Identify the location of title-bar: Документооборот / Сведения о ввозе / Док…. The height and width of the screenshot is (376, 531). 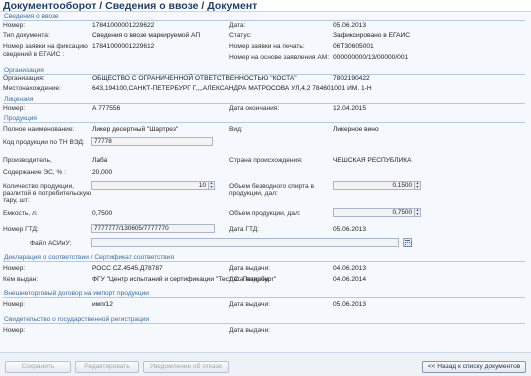
(265, 6).